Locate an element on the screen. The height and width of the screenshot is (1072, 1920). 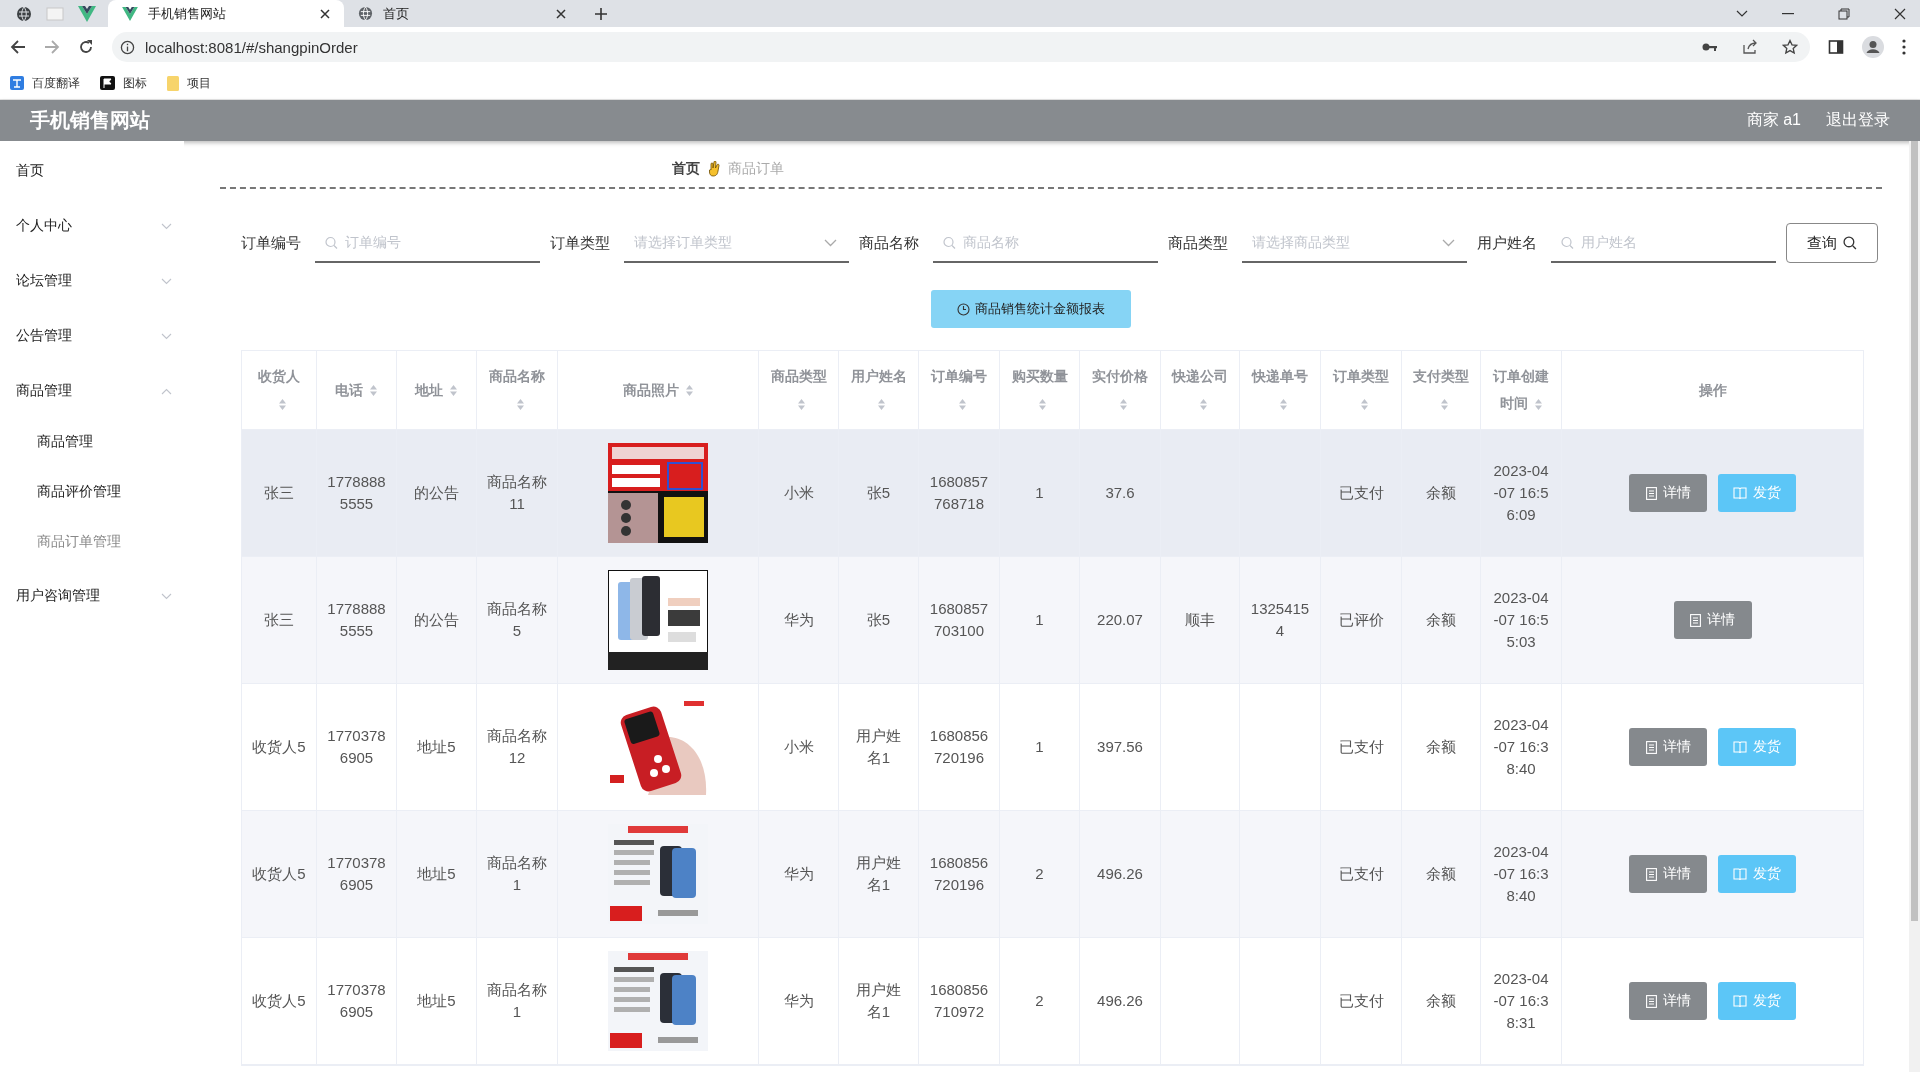
column-header: 快递公司 is located at coordinates (1200, 390).